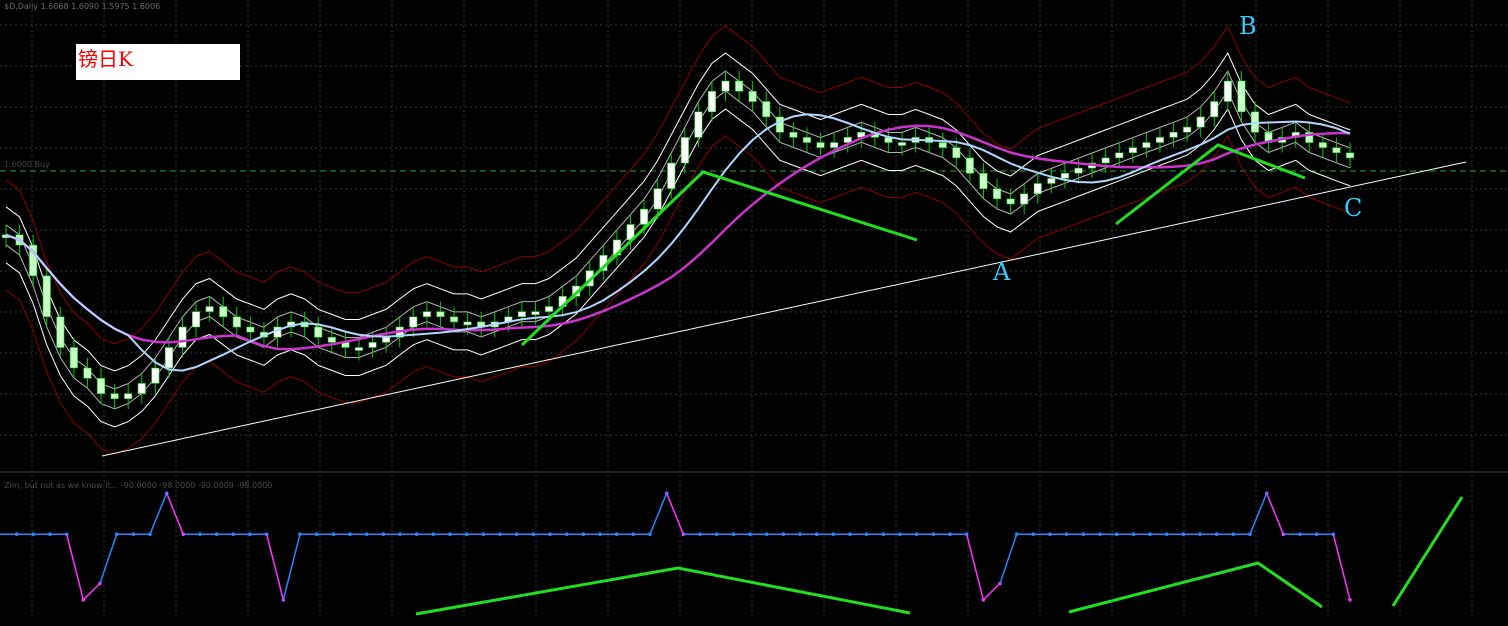 The height and width of the screenshot is (626, 1508). What do you see at coordinates (1350, 600) in the screenshot?
I see `oscillator-point` at bounding box center [1350, 600].